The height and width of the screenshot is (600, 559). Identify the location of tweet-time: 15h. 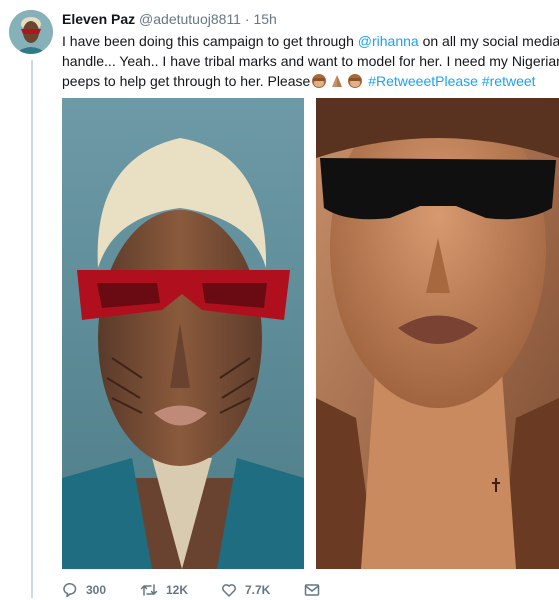
(264, 19).